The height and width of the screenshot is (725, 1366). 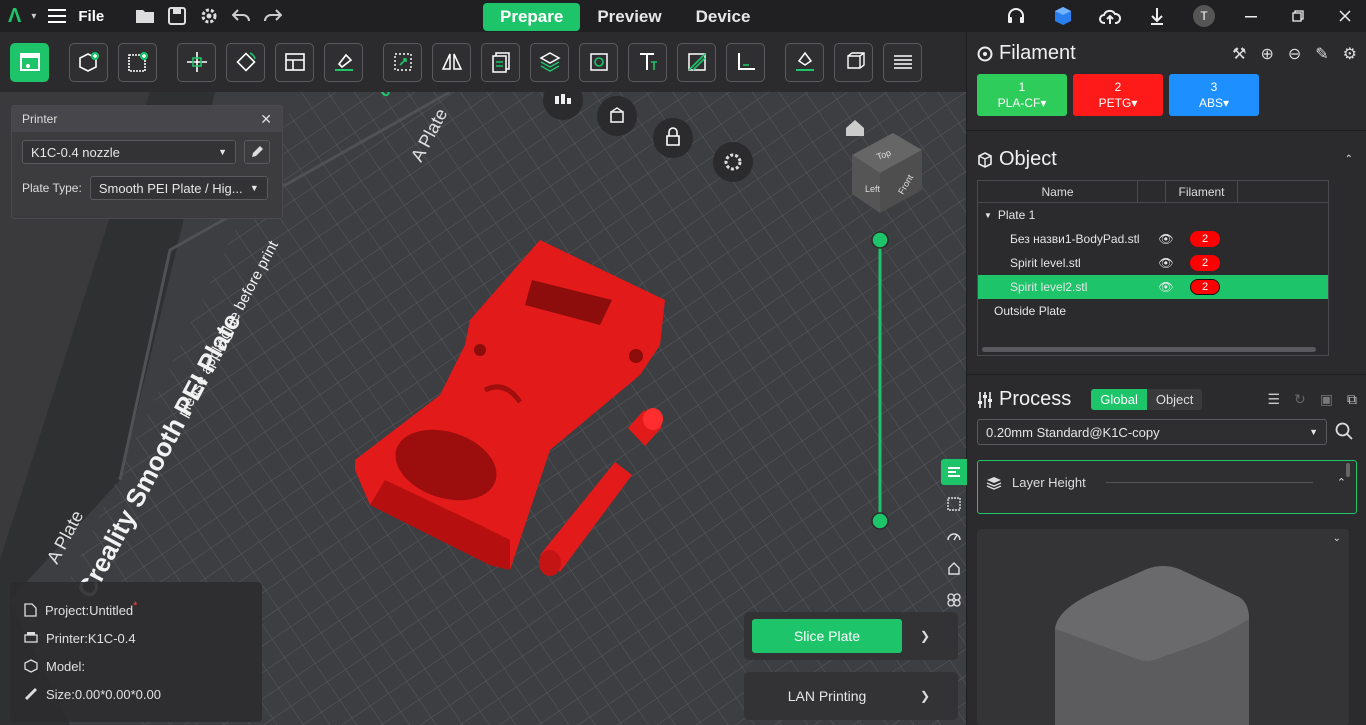 I want to click on model-cube-icon, so click(x=1063, y=16).